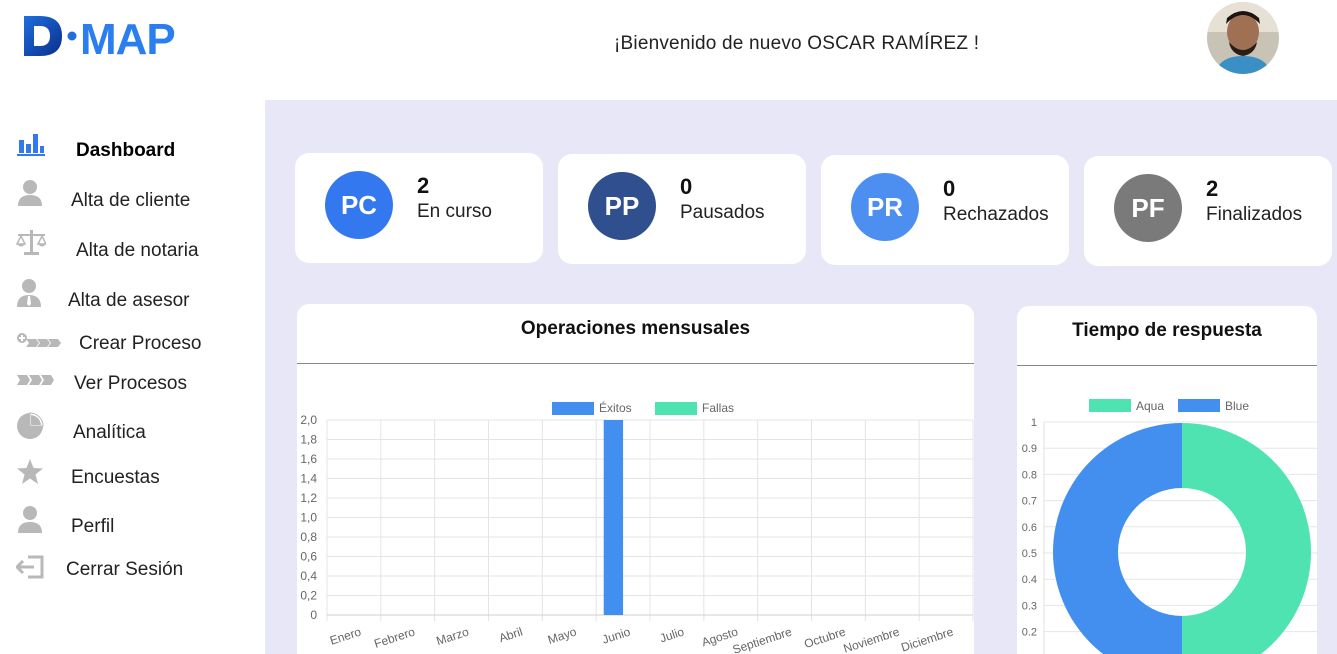 The width and height of the screenshot is (1337, 654). I want to click on bar, so click(613, 517).